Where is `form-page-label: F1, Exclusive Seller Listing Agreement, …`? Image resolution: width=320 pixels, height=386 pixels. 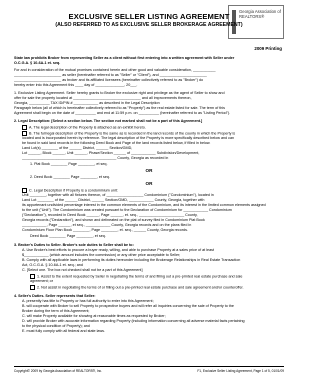
form-page-label: F1, Exclusive Seller Listing Agreement, … is located at coordinates (240, 371).